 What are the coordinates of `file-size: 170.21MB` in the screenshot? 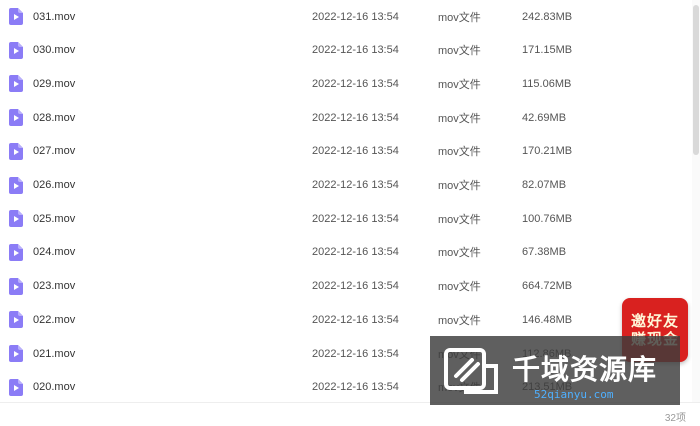 It's located at (547, 151).